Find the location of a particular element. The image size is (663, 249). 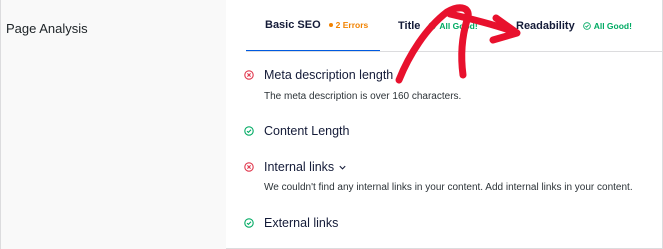

result-external-links: External links is located at coordinates (291, 223).